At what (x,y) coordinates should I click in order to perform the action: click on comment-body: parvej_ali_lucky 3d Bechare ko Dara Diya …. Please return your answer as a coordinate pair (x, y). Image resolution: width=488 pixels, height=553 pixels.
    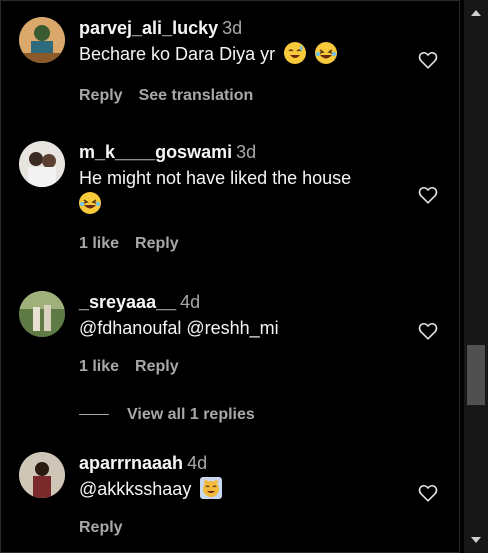
    Looking at the image, I should click on (264, 42).